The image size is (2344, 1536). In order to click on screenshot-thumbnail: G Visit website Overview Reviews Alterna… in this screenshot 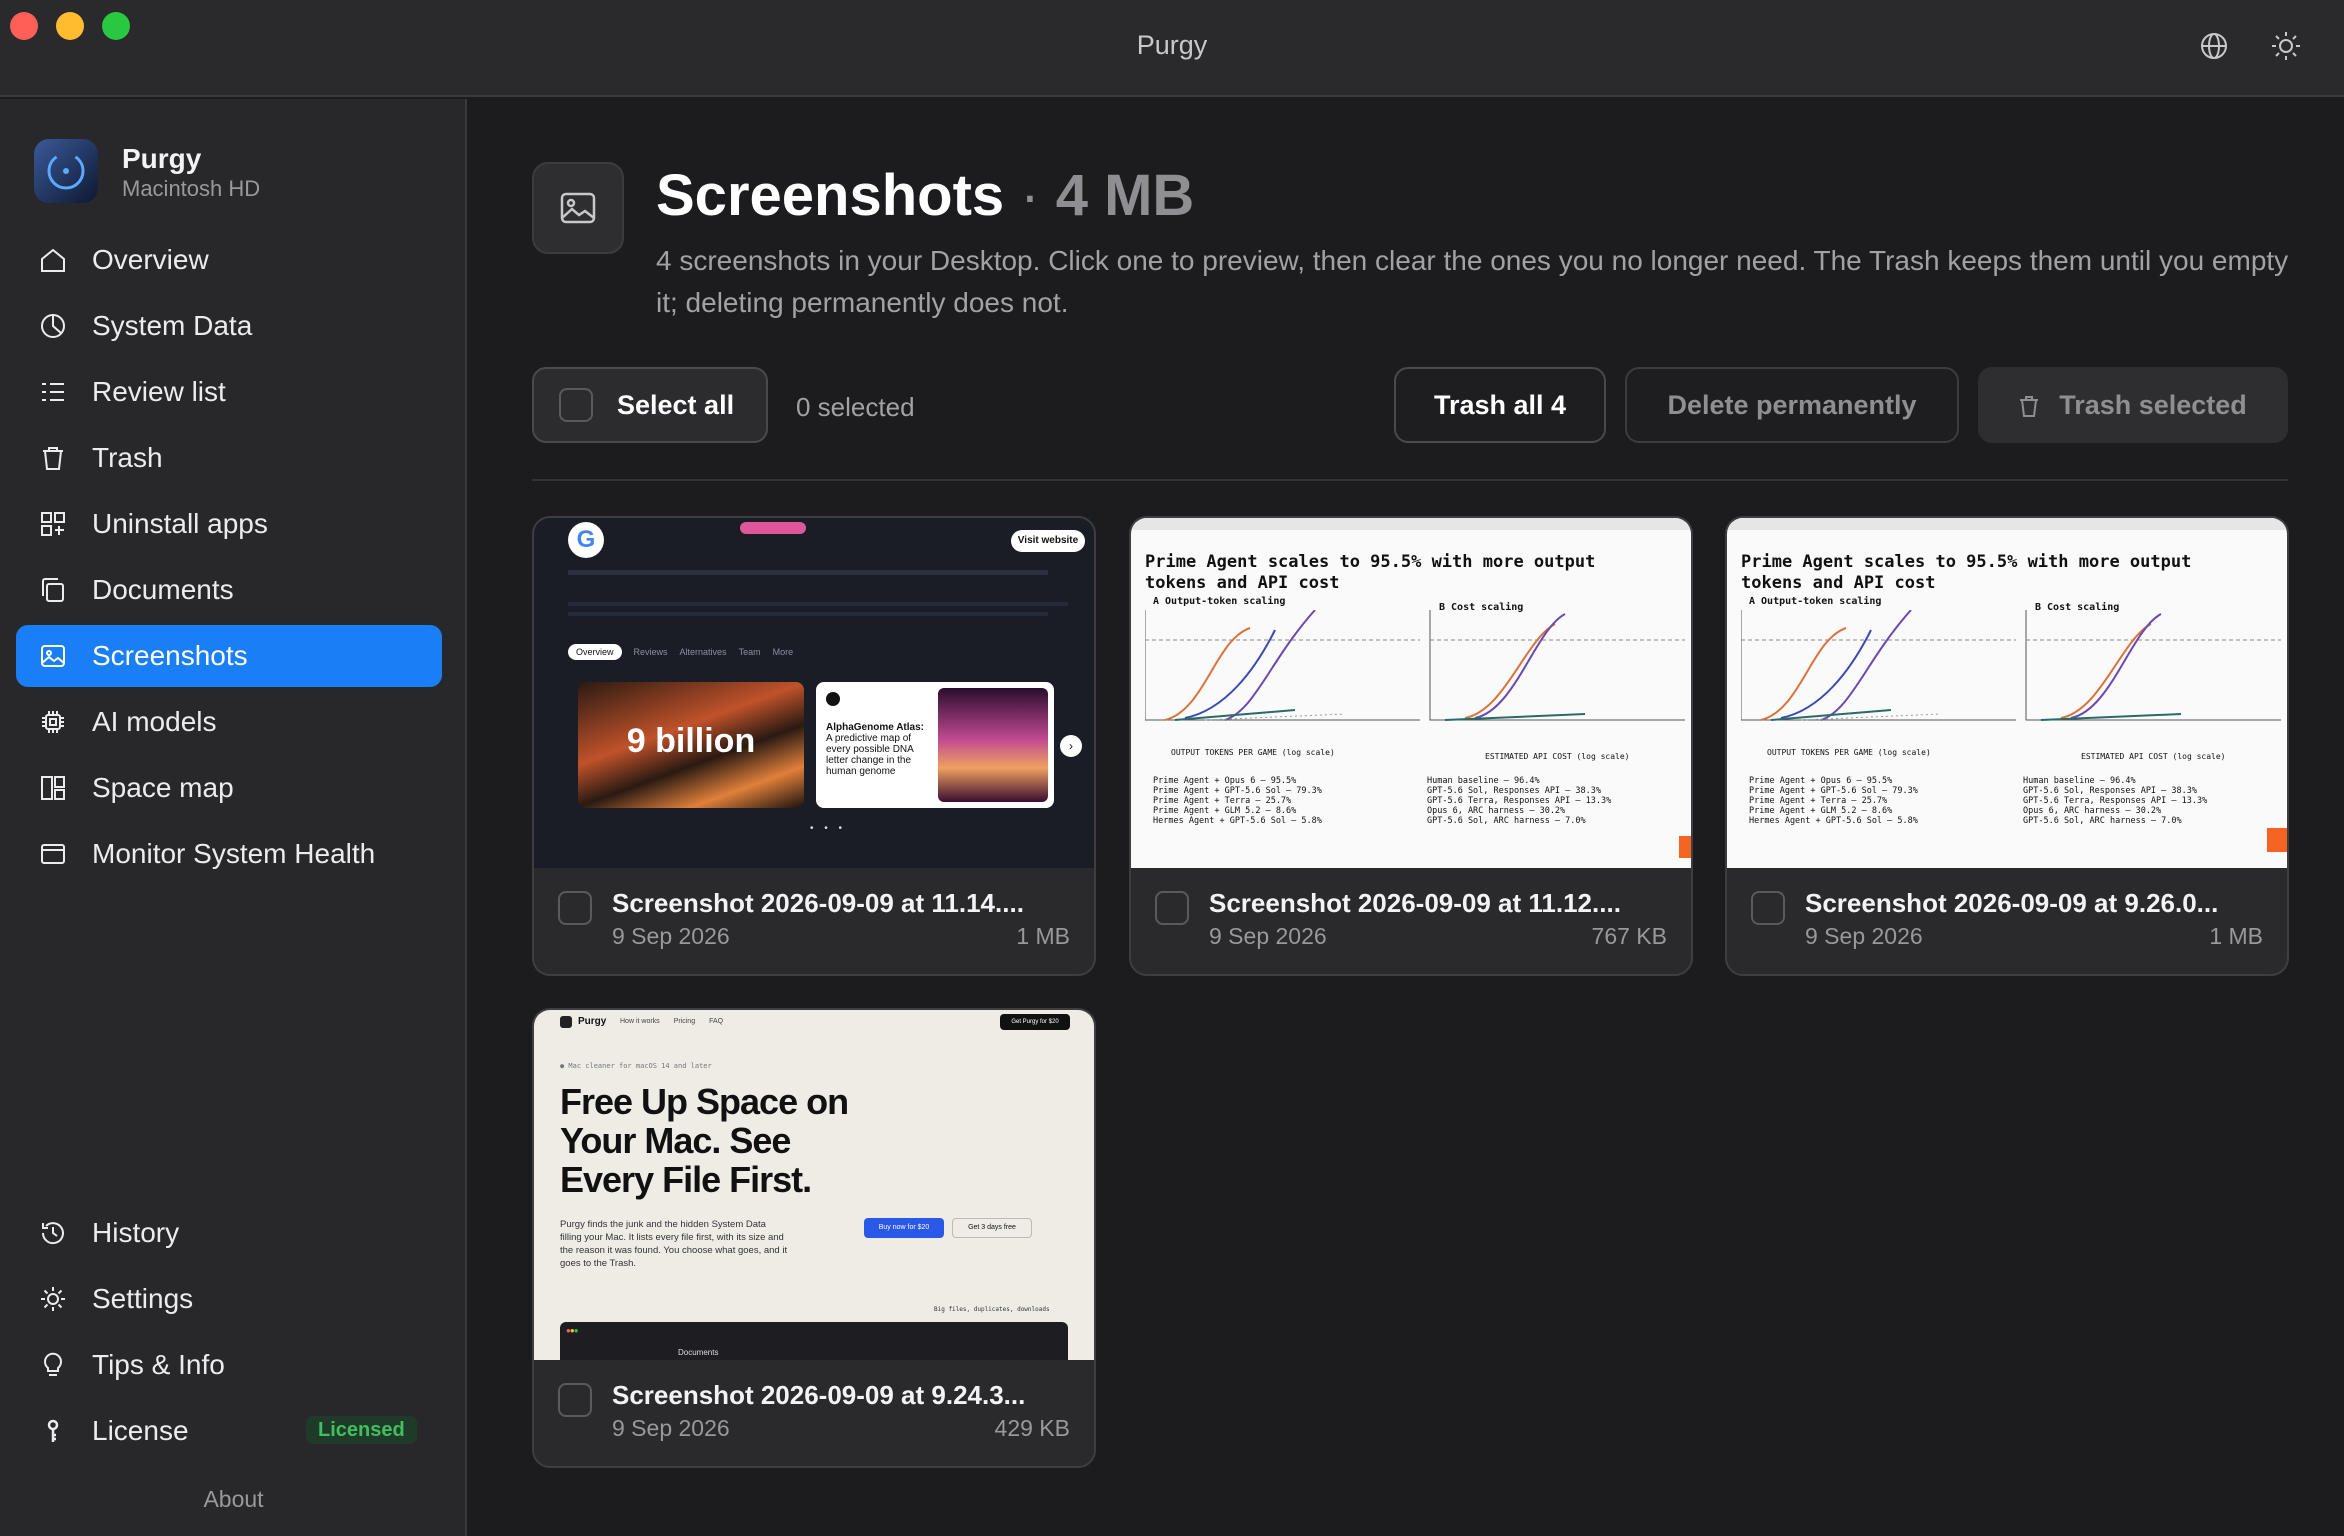, I will do `click(814, 693)`.